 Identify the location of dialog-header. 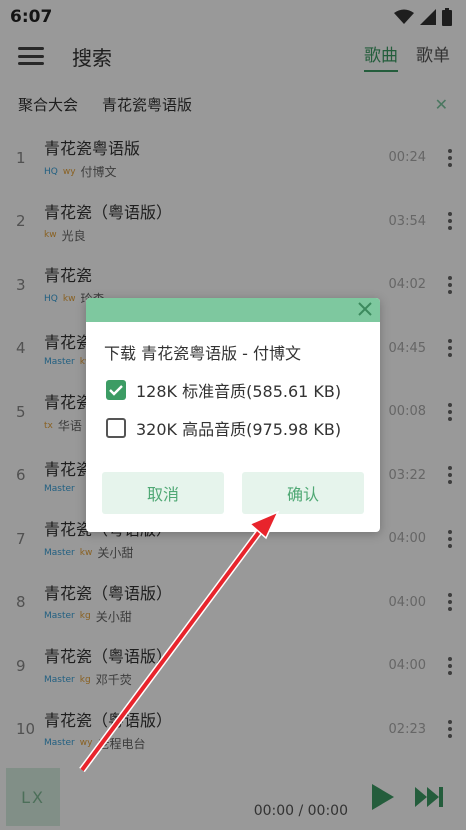
(233, 310).